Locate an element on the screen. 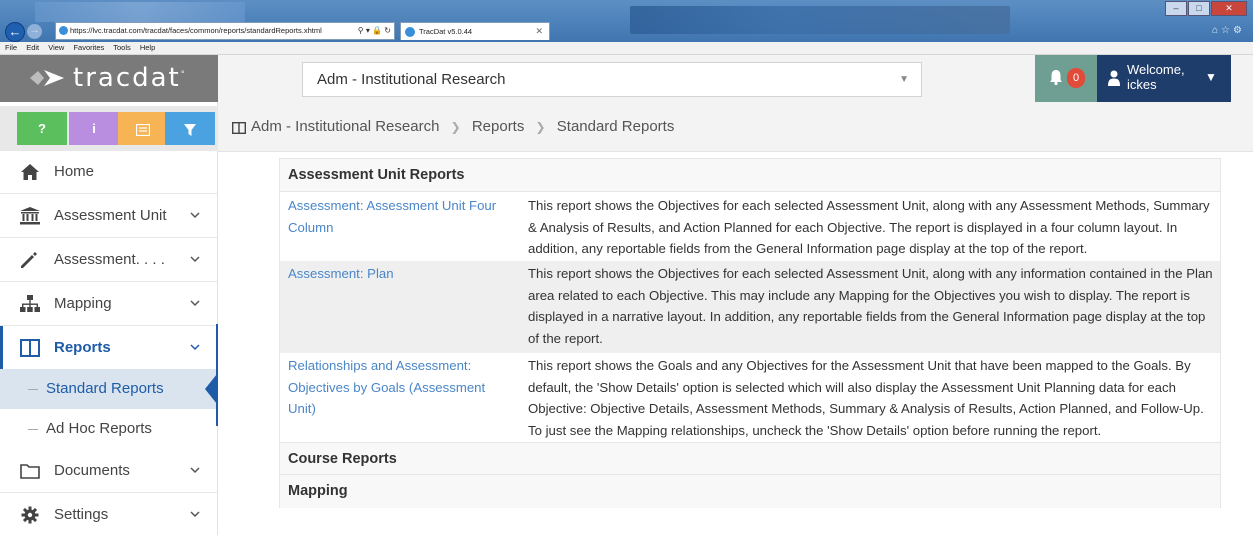  site-icon is located at coordinates (63, 30).